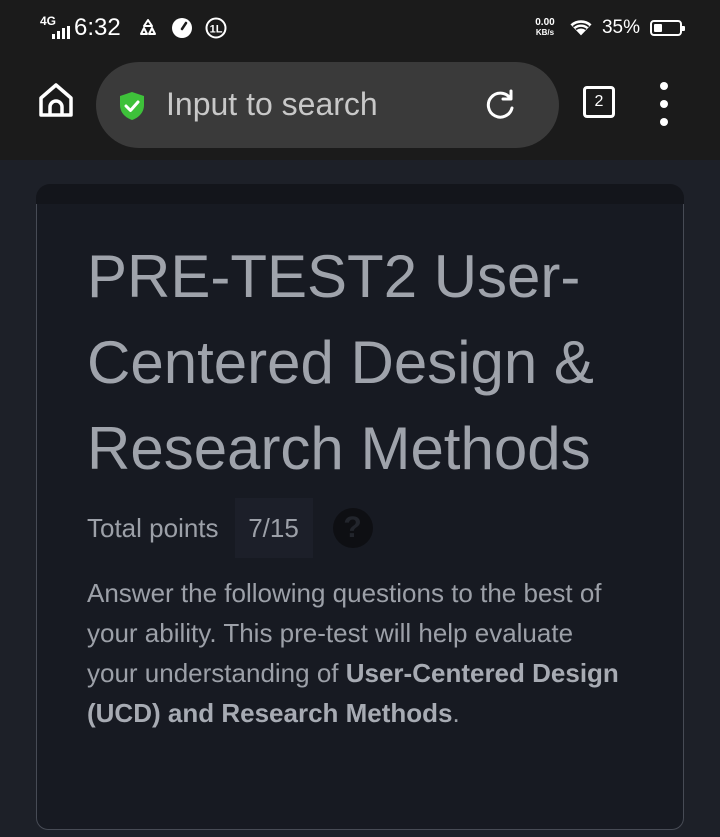 The height and width of the screenshot is (837, 720). Describe the element at coordinates (500, 106) in the screenshot. I see `reload-icon` at that location.